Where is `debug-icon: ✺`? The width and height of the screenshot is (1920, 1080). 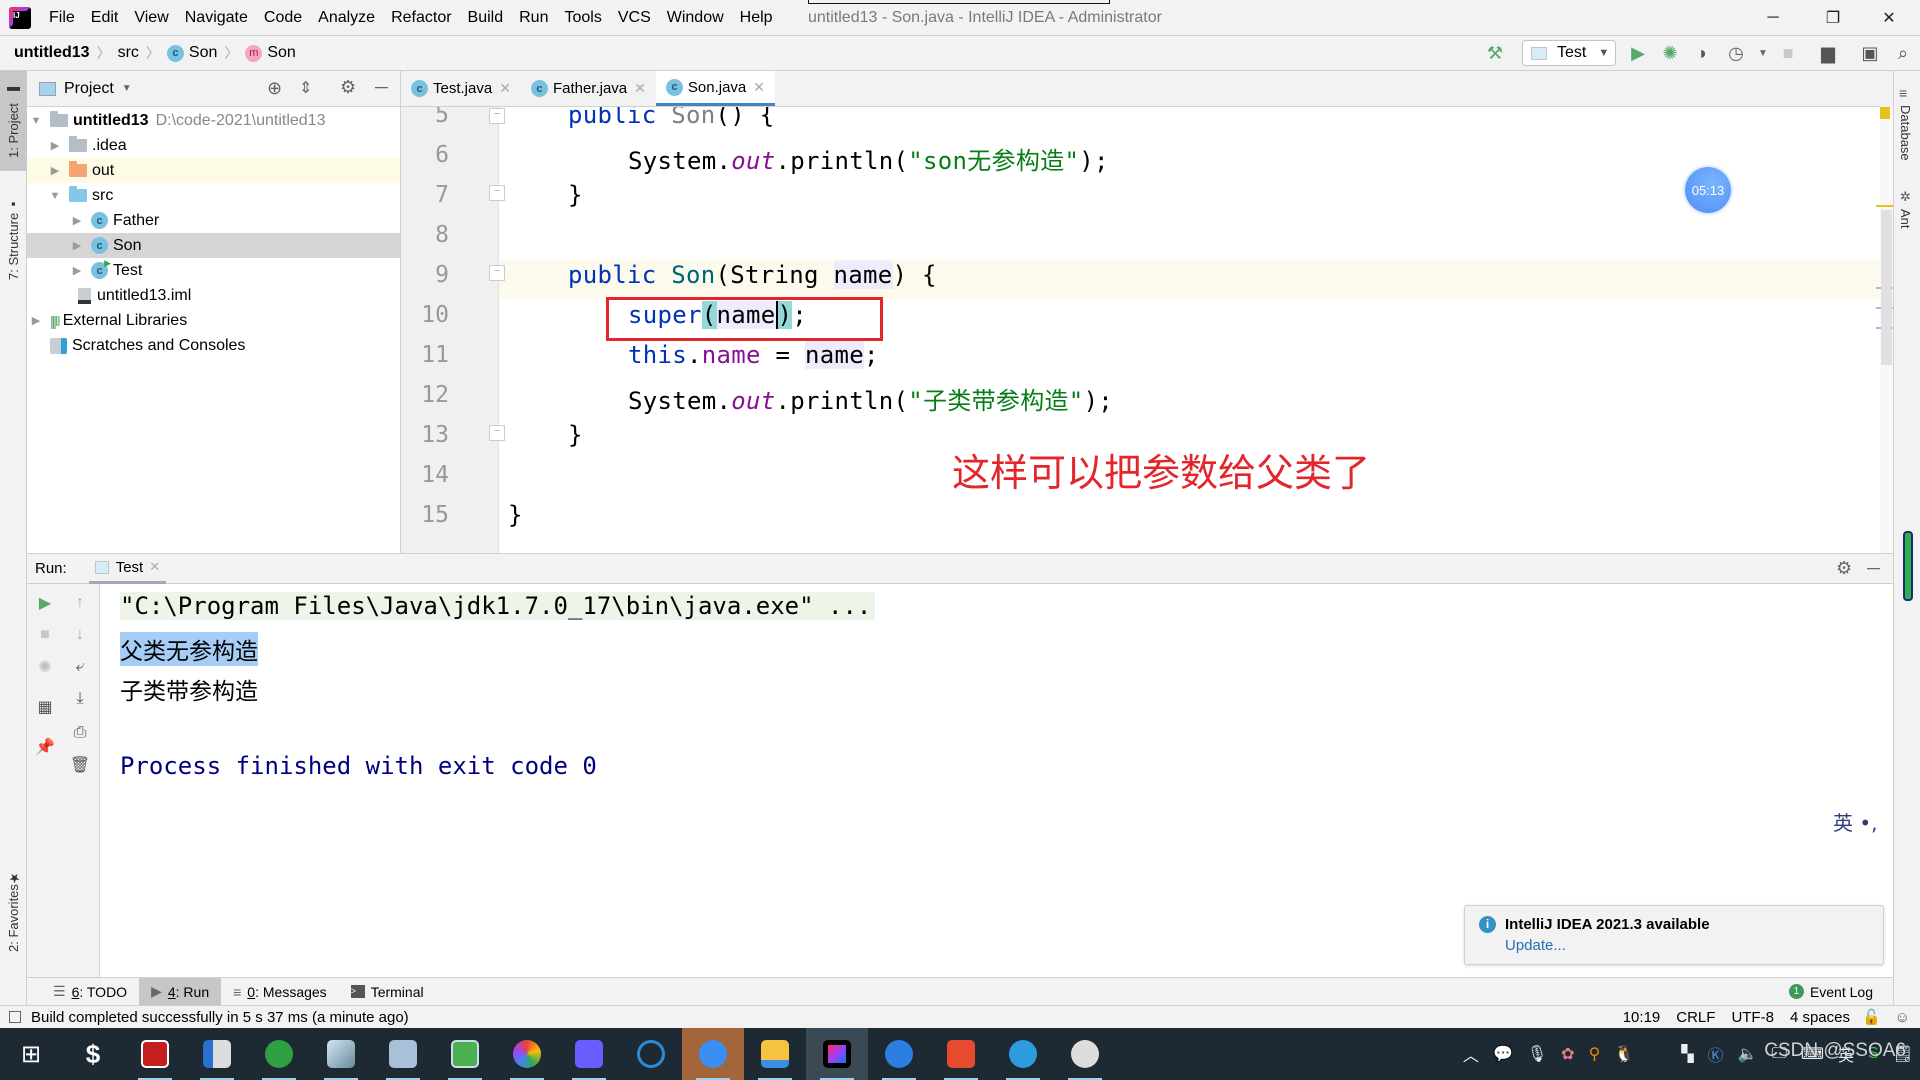 debug-icon: ✺ is located at coordinates (1670, 53).